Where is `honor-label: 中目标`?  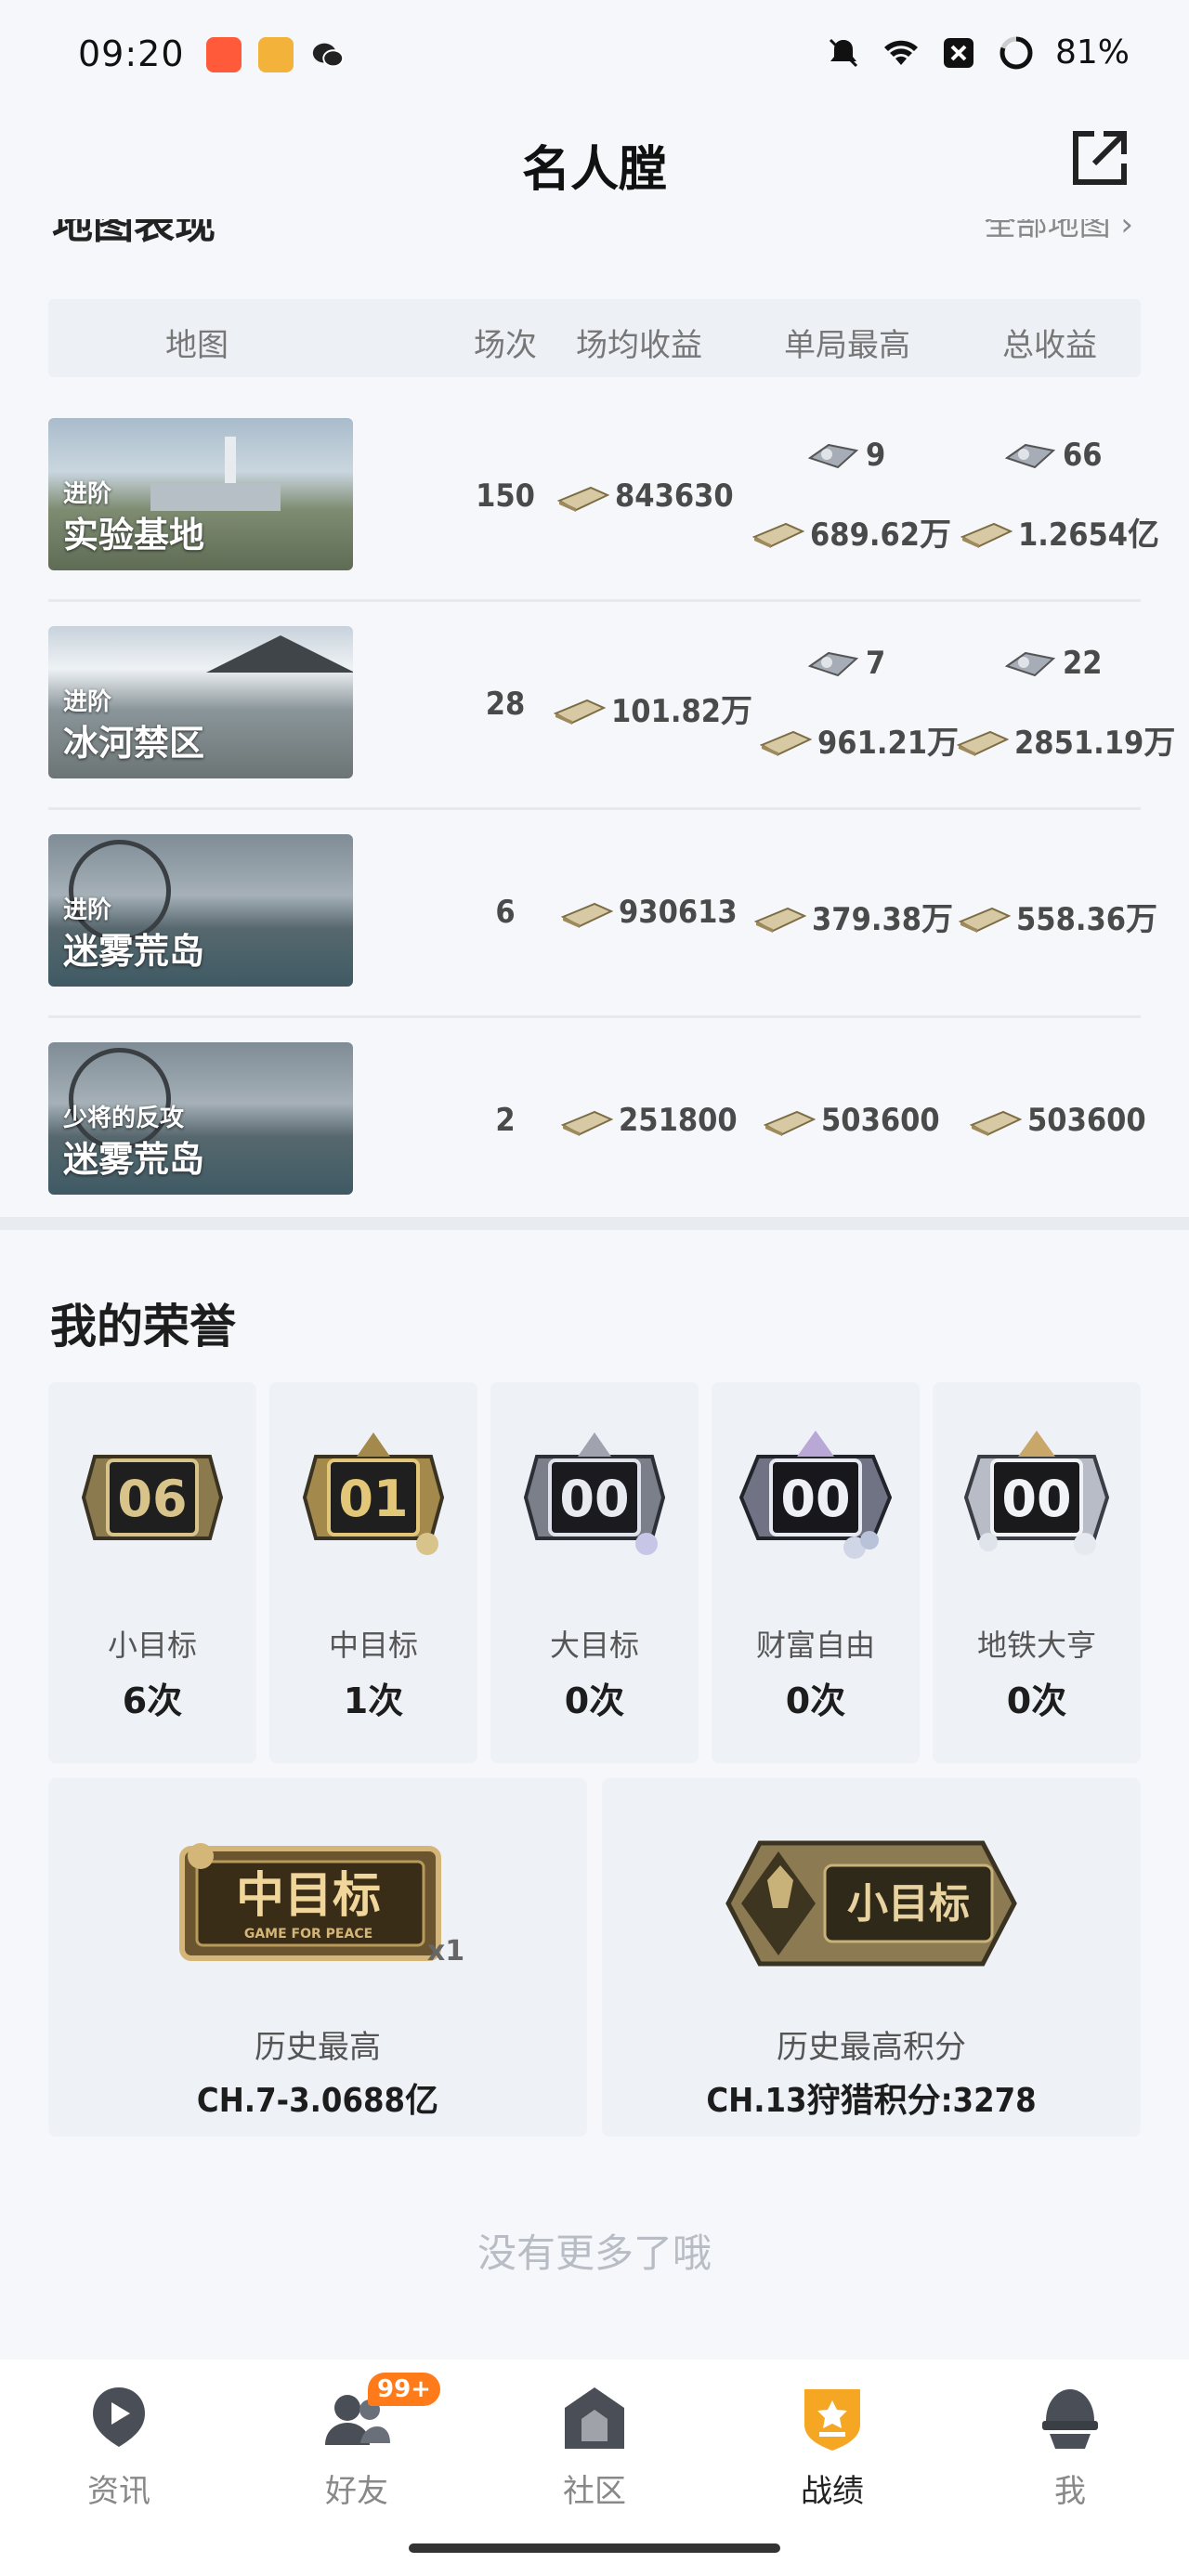 honor-label: 中目标 is located at coordinates (373, 1645).